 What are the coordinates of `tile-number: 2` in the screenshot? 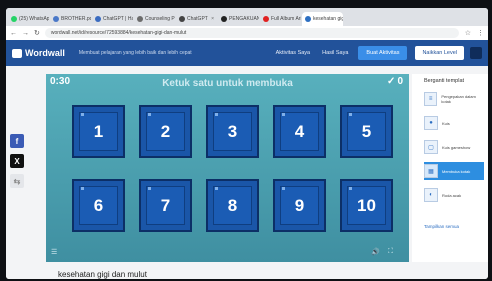 It's located at (165, 131).